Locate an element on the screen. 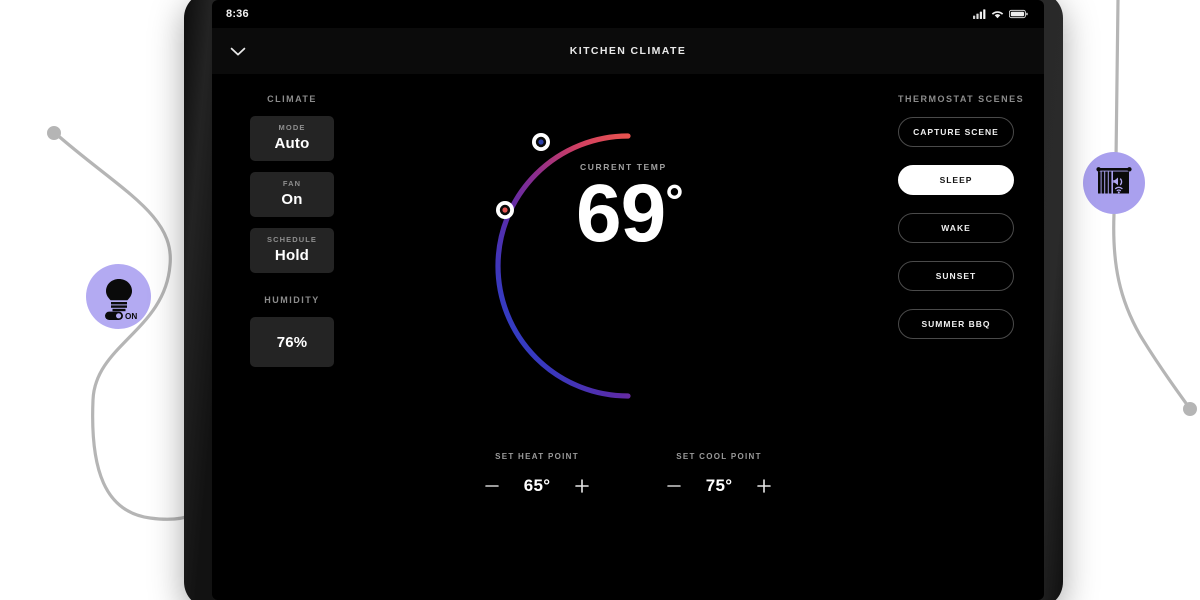 This screenshot has height=600, width=1200. wifi-icon is located at coordinates (997, 15).